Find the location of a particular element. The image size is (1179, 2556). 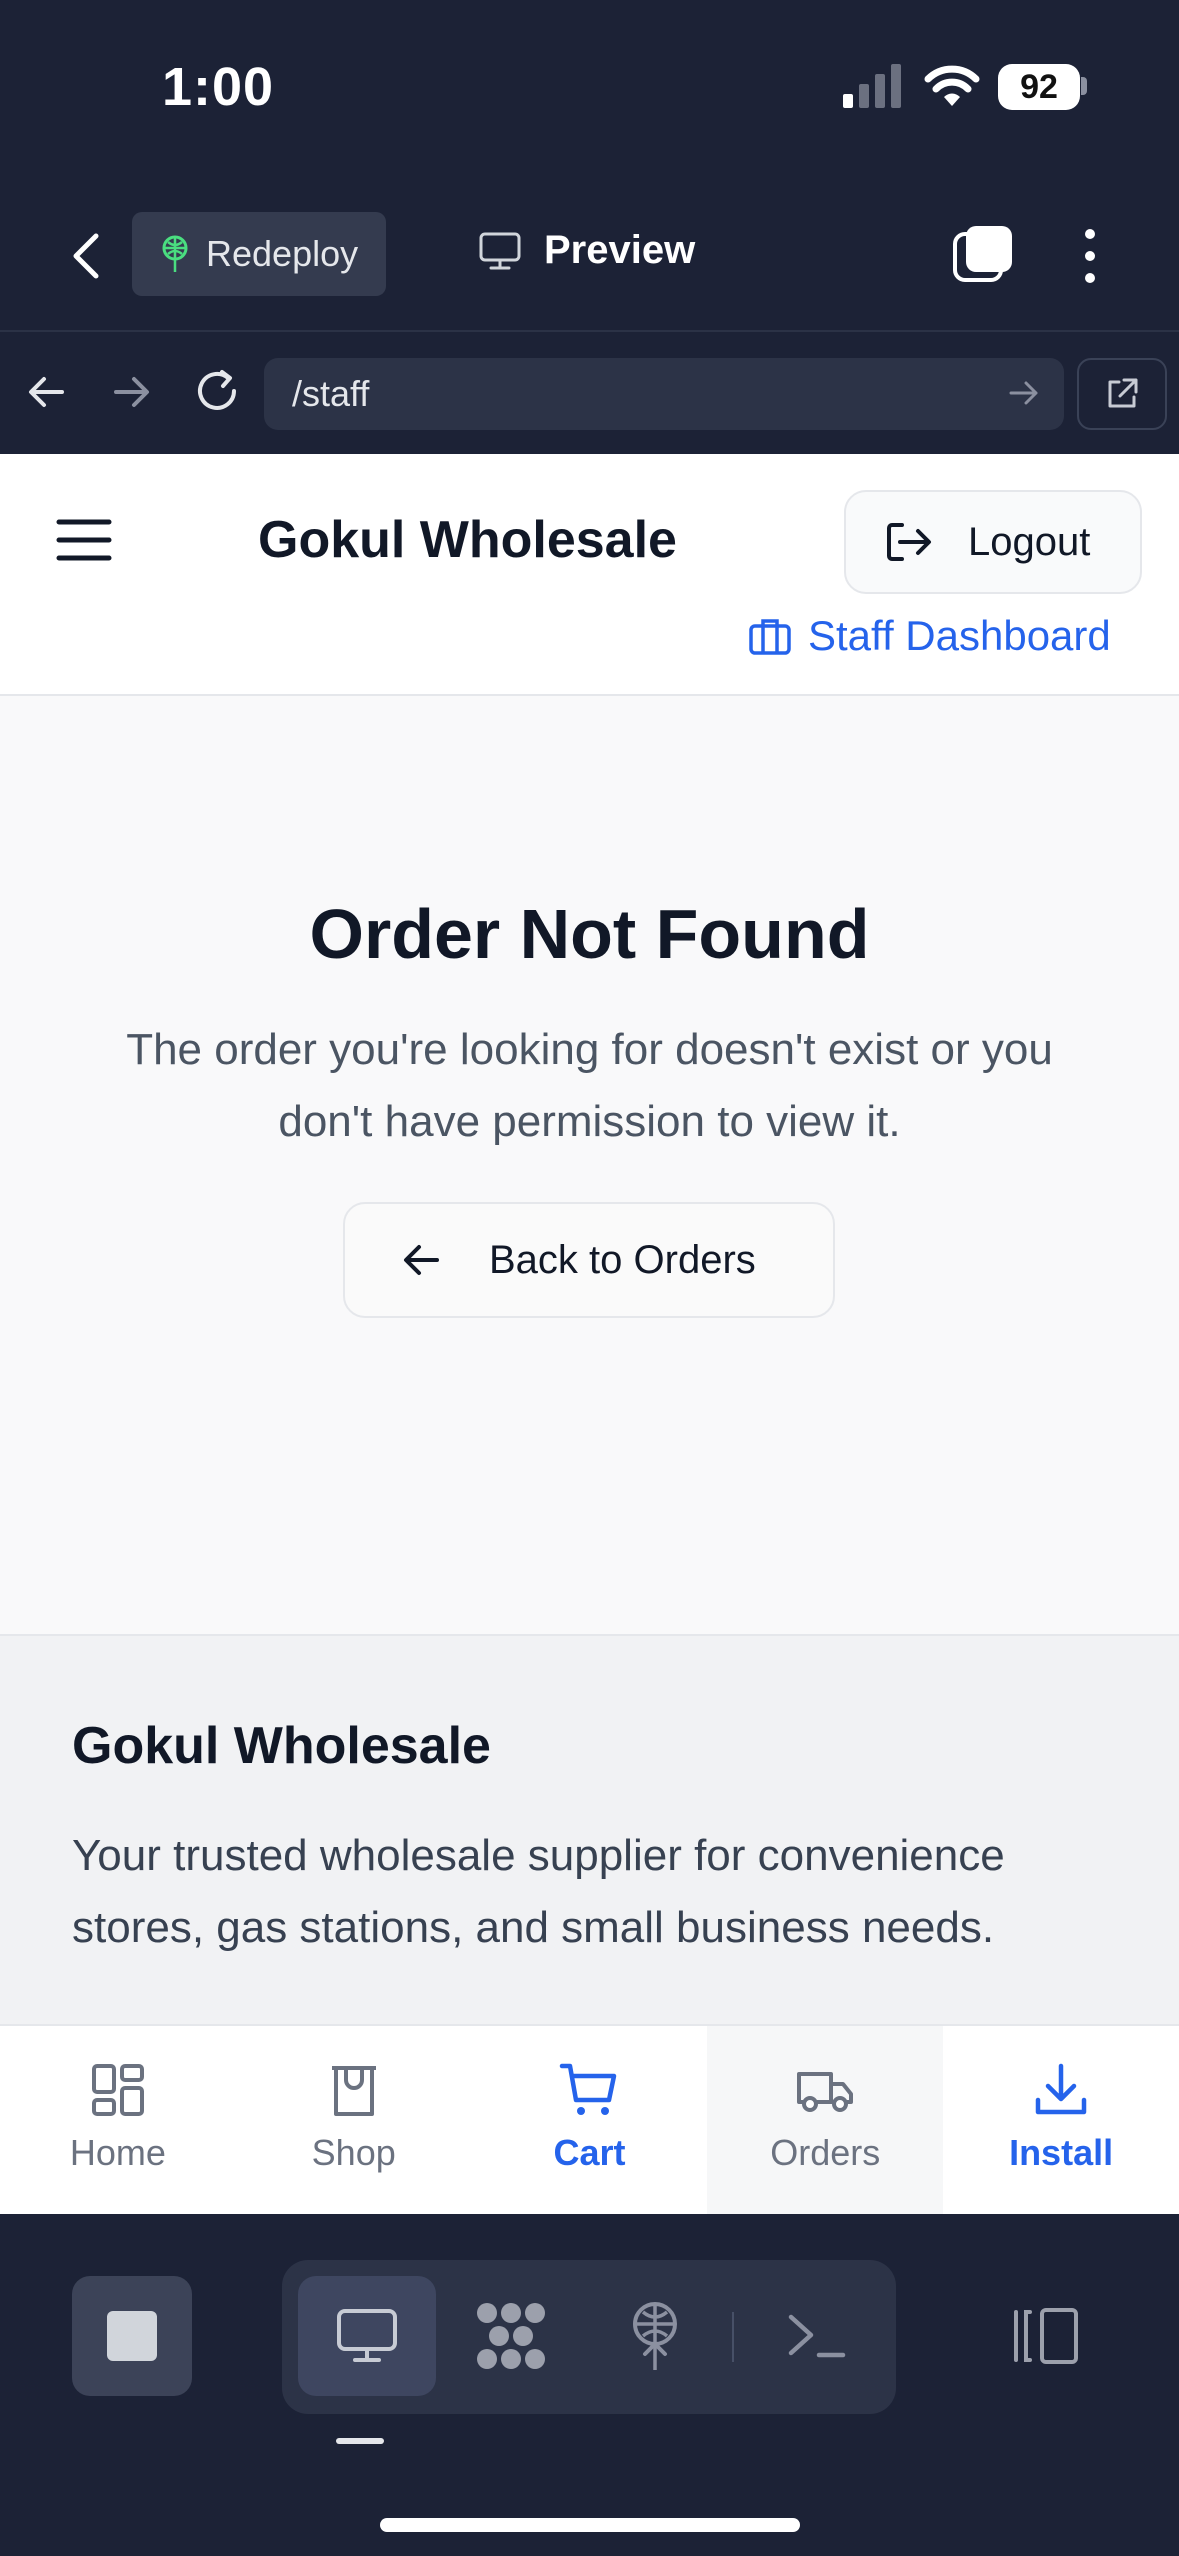

staff-dashboard-link: Staff Dashboard is located at coordinates (929, 636).